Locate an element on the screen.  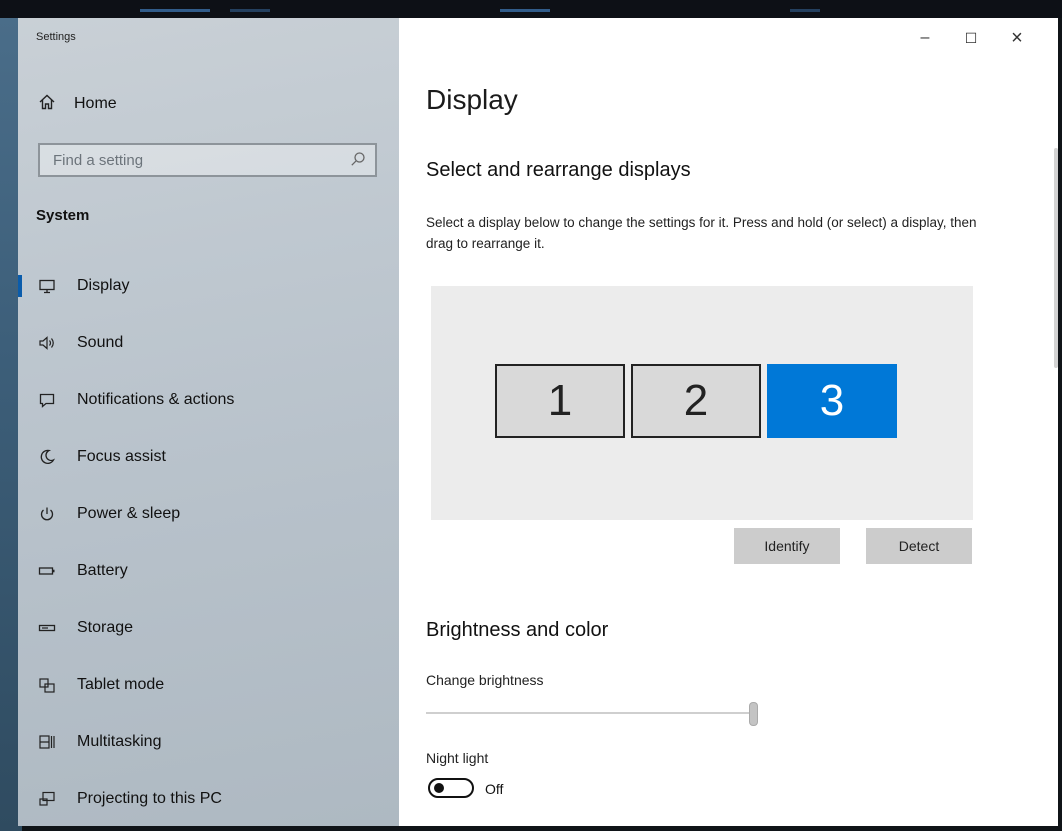
night-light-label: Night light is located at coordinates (457, 758).